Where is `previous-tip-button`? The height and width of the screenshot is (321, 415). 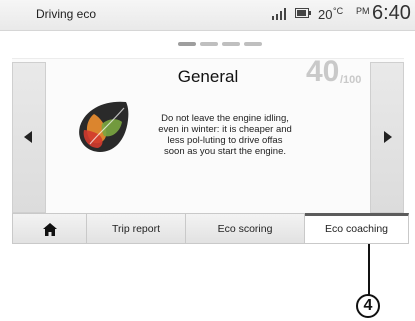
previous-tip-button is located at coordinates (29, 137).